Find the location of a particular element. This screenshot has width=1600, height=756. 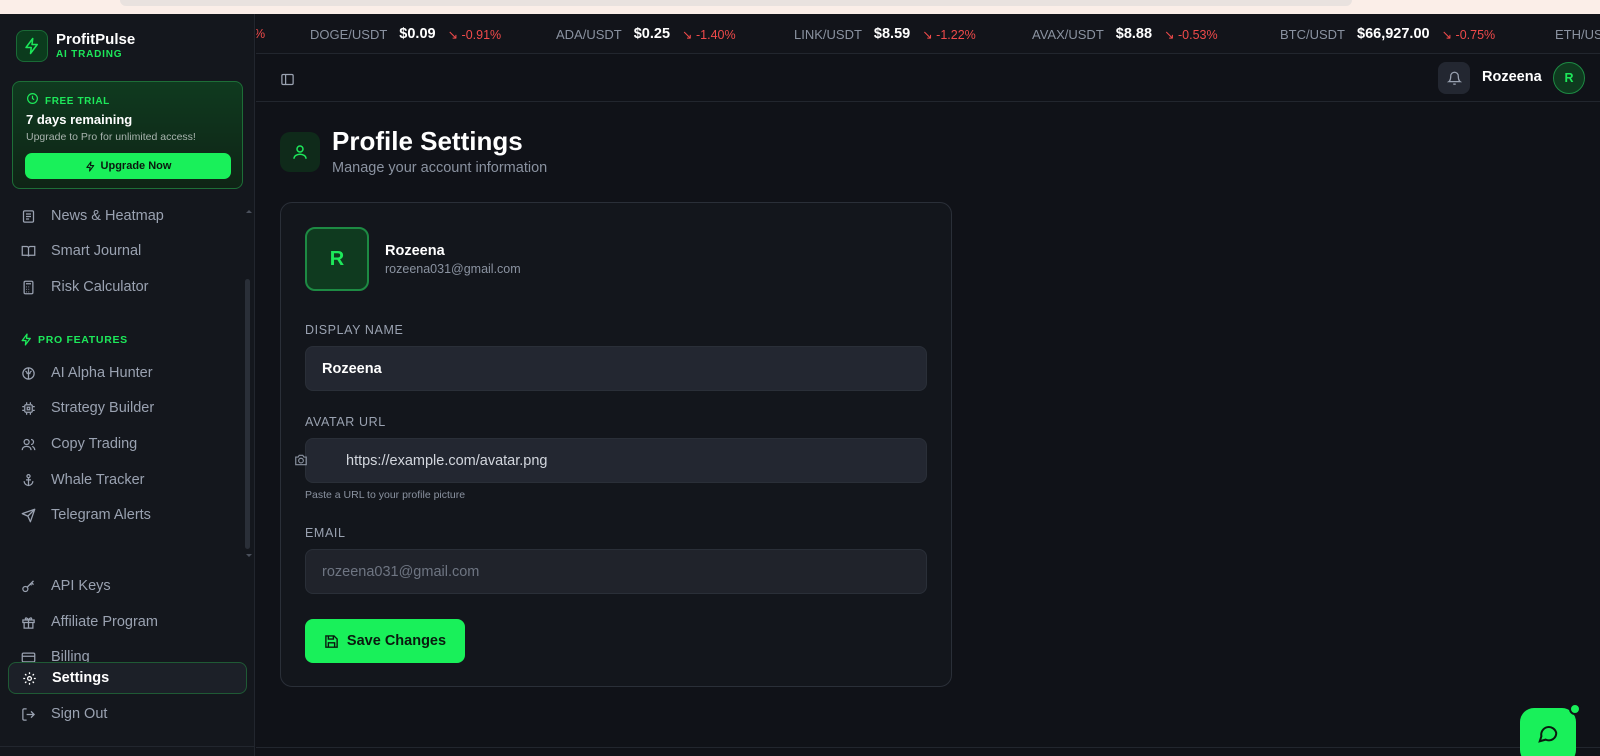

brand-name: ProfitPulse is located at coordinates (96, 39).